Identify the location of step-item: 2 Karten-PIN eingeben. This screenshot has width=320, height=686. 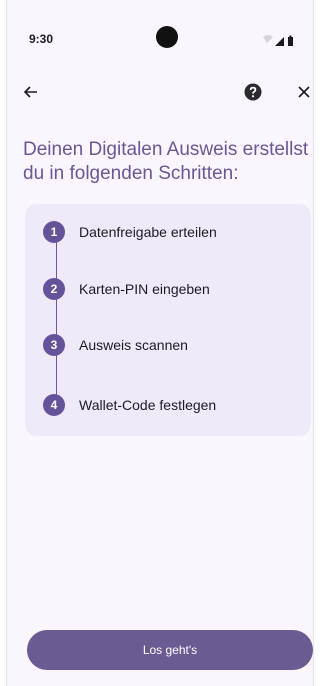
(126, 289).